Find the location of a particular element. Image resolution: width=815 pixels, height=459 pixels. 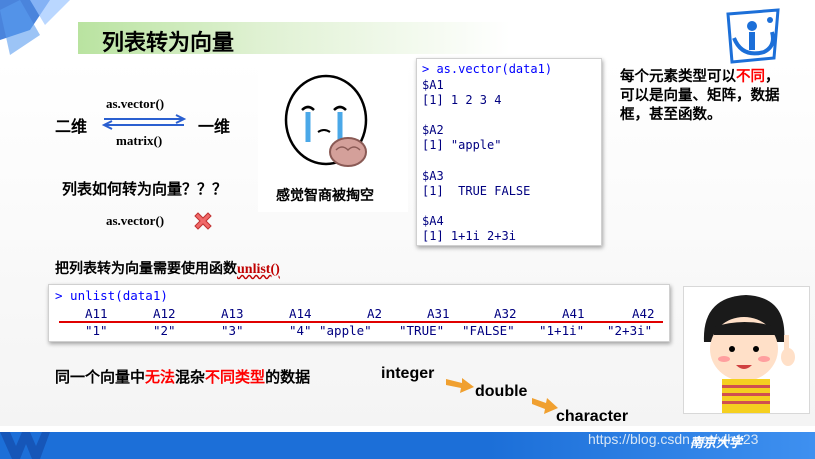

university-logo-icon is located at coordinates (753, 36).